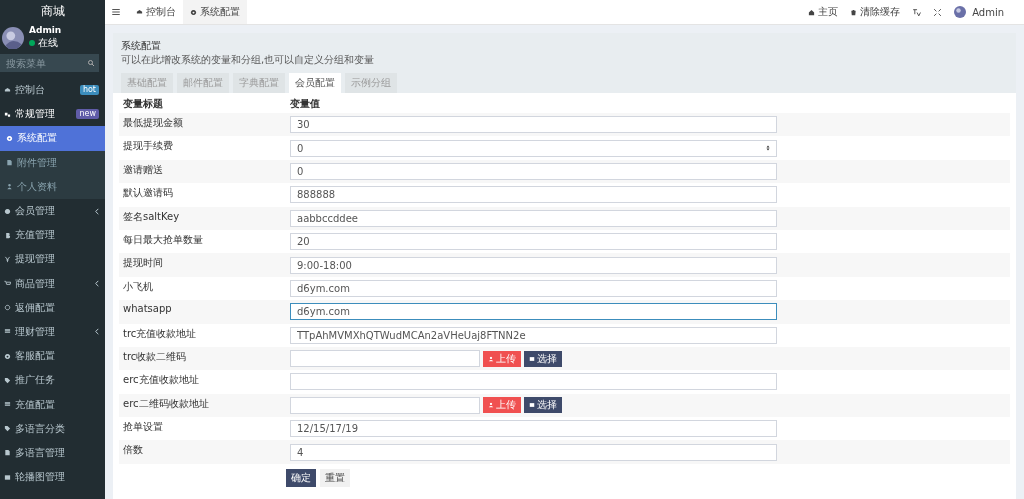  What do you see at coordinates (812, 12) in the screenshot?
I see `home-icon` at bounding box center [812, 12].